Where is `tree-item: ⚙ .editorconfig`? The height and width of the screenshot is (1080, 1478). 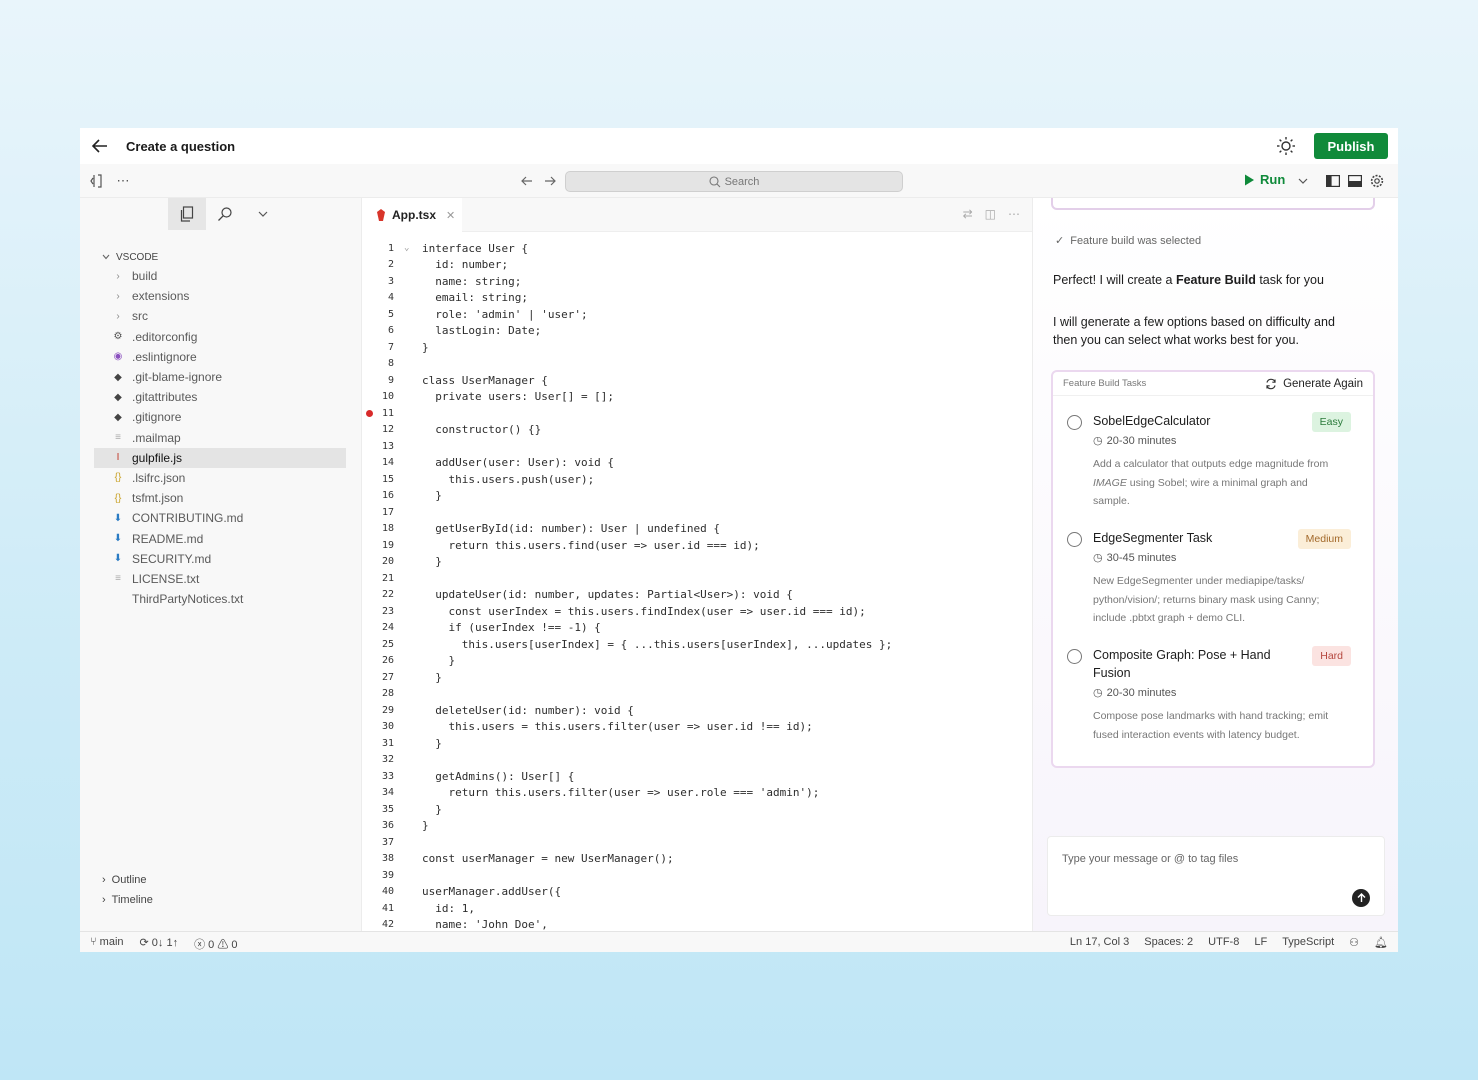 tree-item: ⚙ .editorconfig is located at coordinates (220, 337).